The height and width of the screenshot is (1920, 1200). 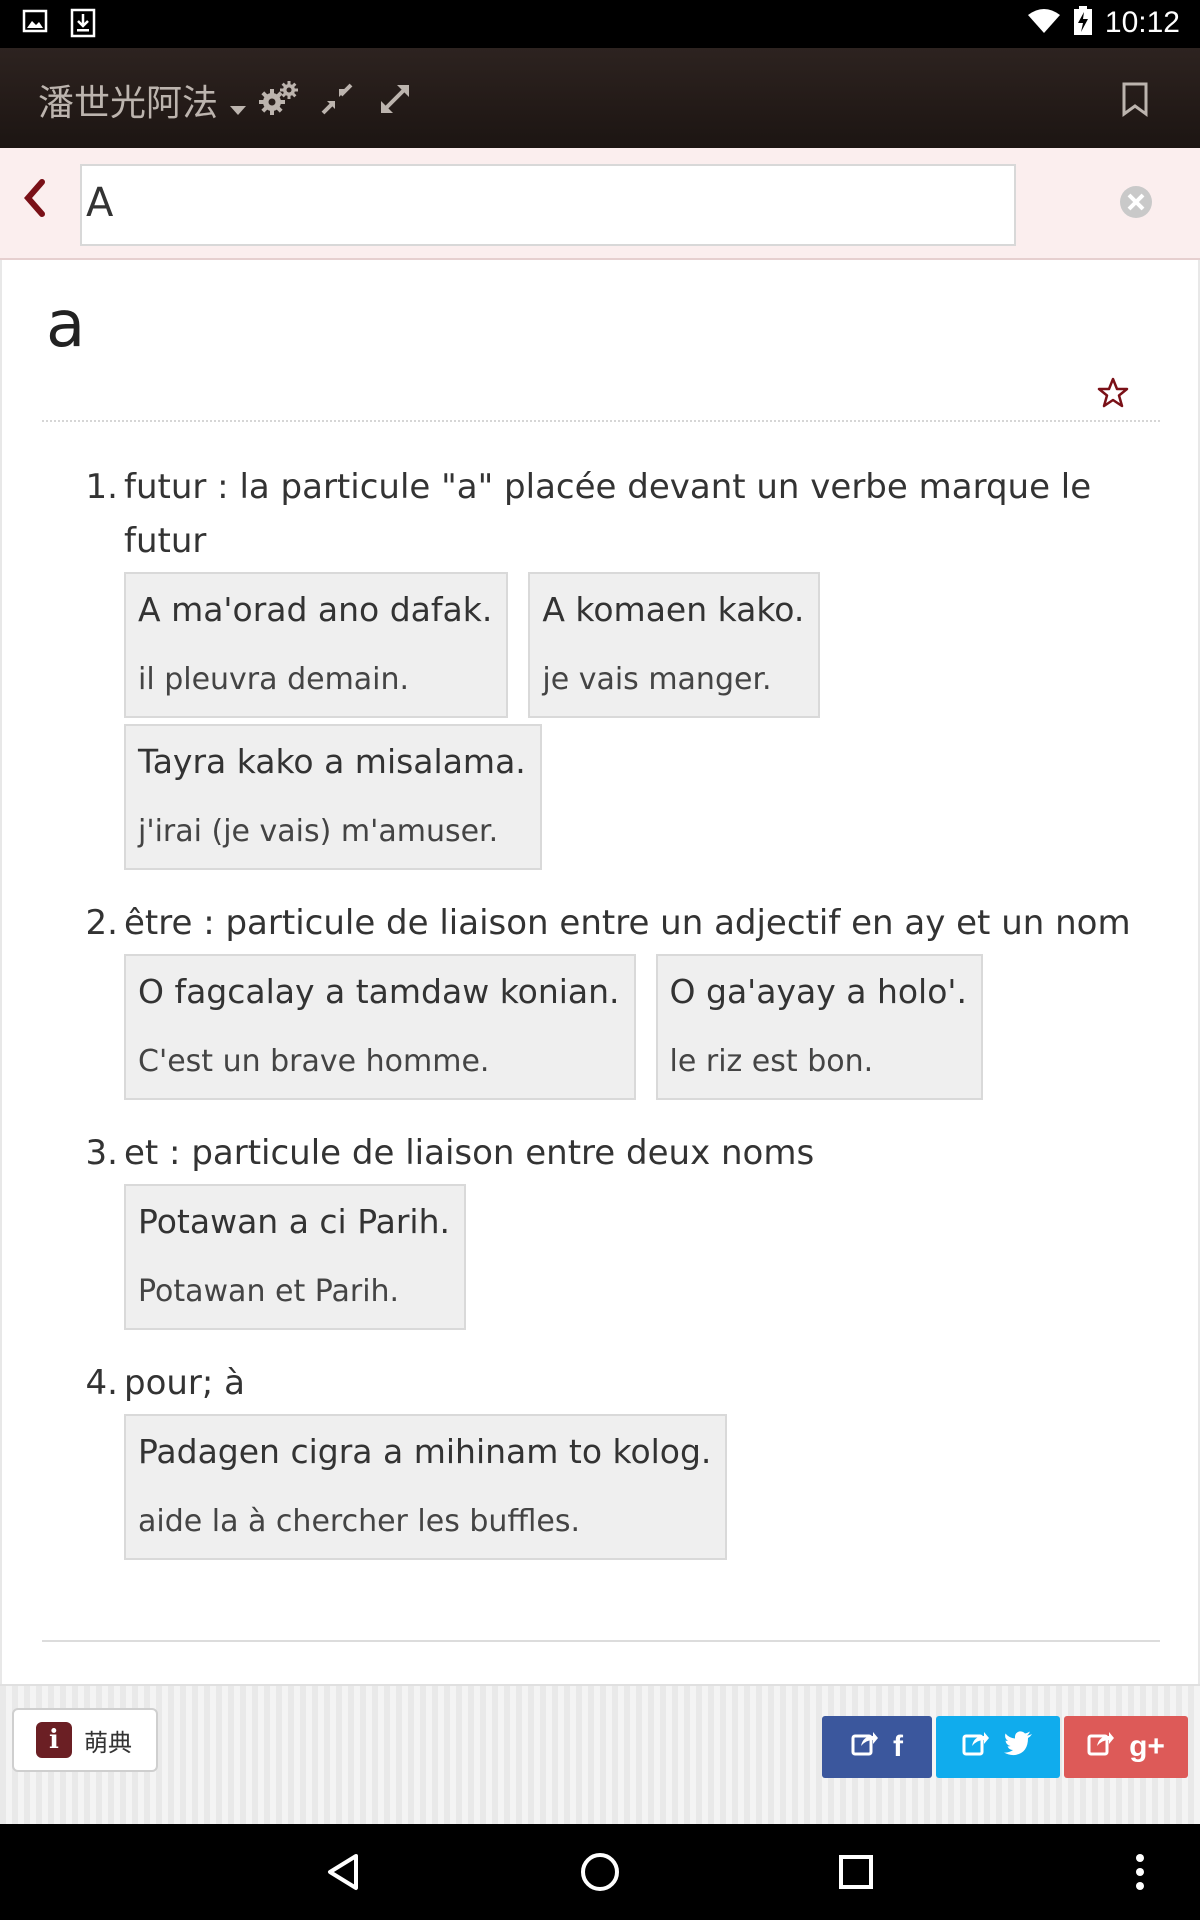 What do you see at coordinates (673, 609) in the screenshot?
I see `example-source: A komaen kako.` at bounding box center [673, 609].